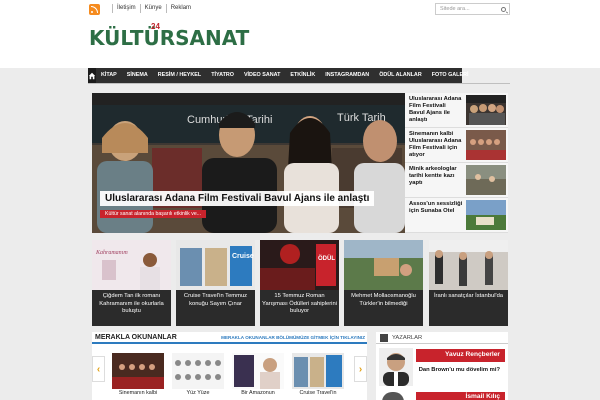  What do you see at coordinates (258, 393) in the screenshot?
I see `most-read-item: Bir Amazonun` at bounding box center [258, 393].